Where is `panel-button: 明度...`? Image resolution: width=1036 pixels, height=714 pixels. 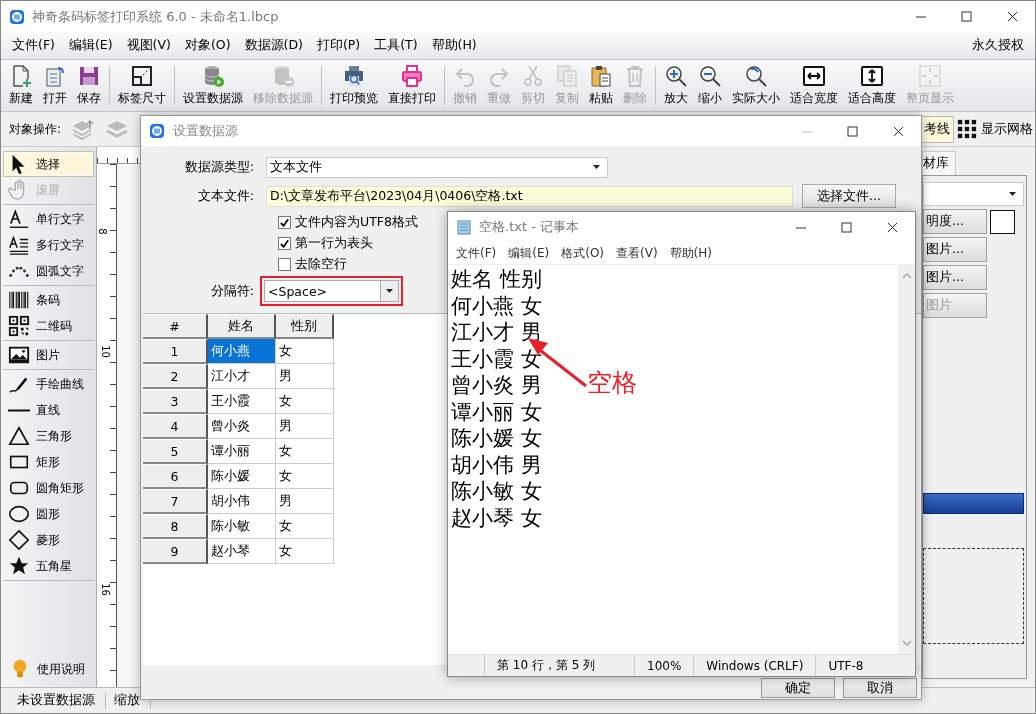
panel-button: 明度... is located at coordinates (955, 221).